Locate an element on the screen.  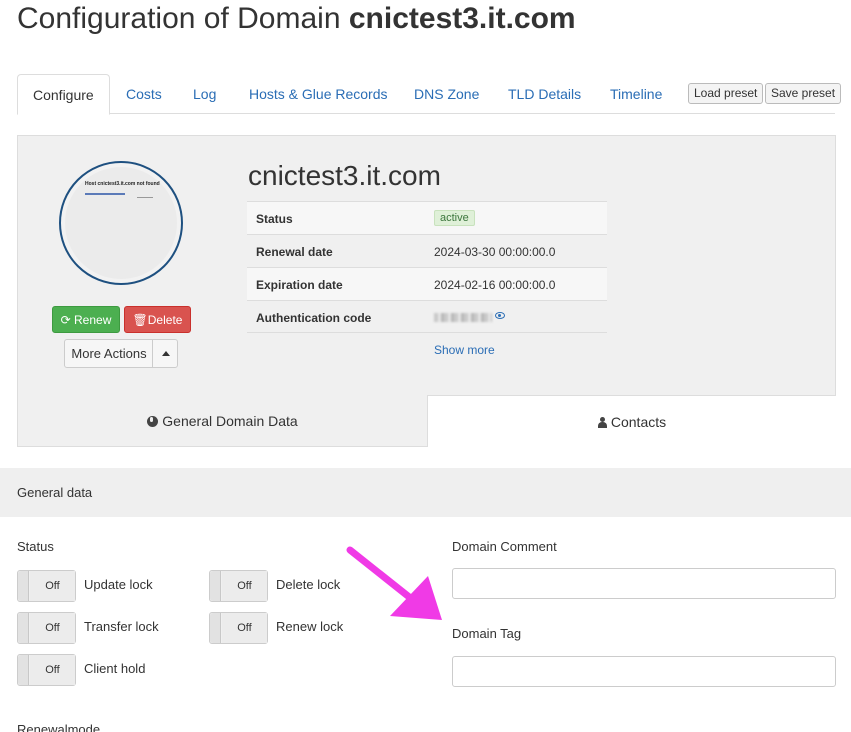
contacts-label: Contacts is located at coordinates (638, 422).